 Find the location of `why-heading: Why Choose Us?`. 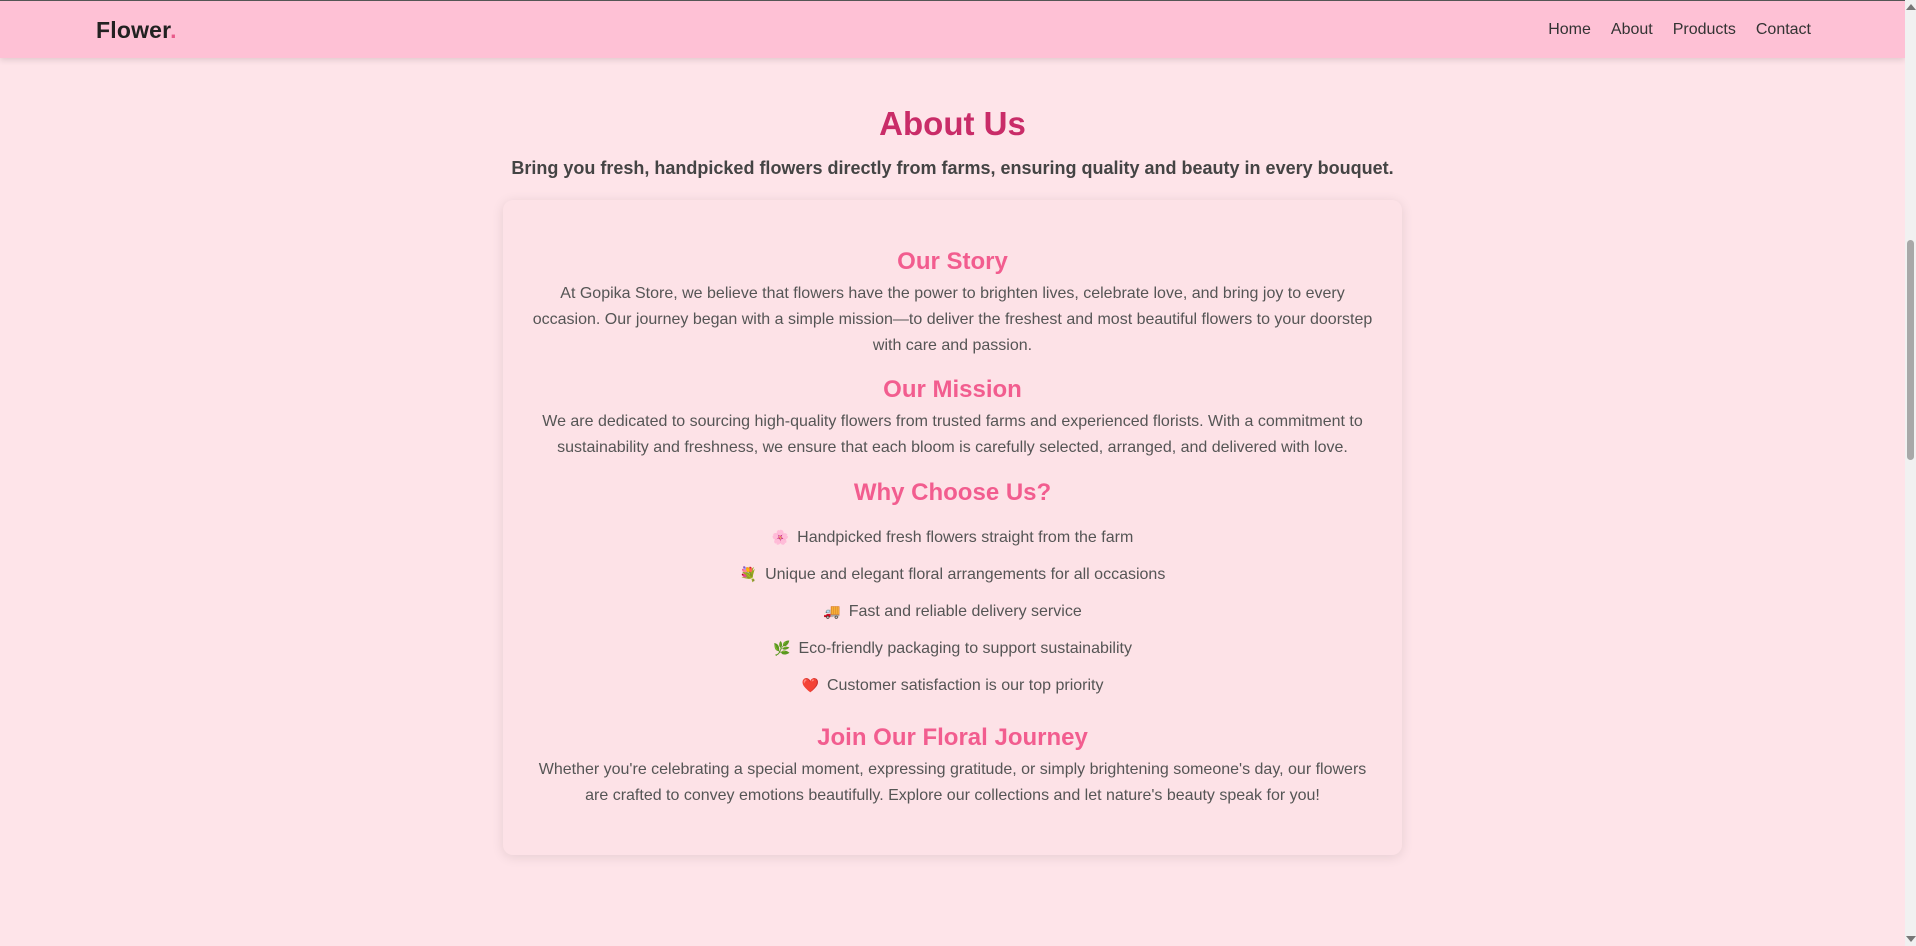

why-heading: Why Choose Us? is located at coordinates (952, 492).